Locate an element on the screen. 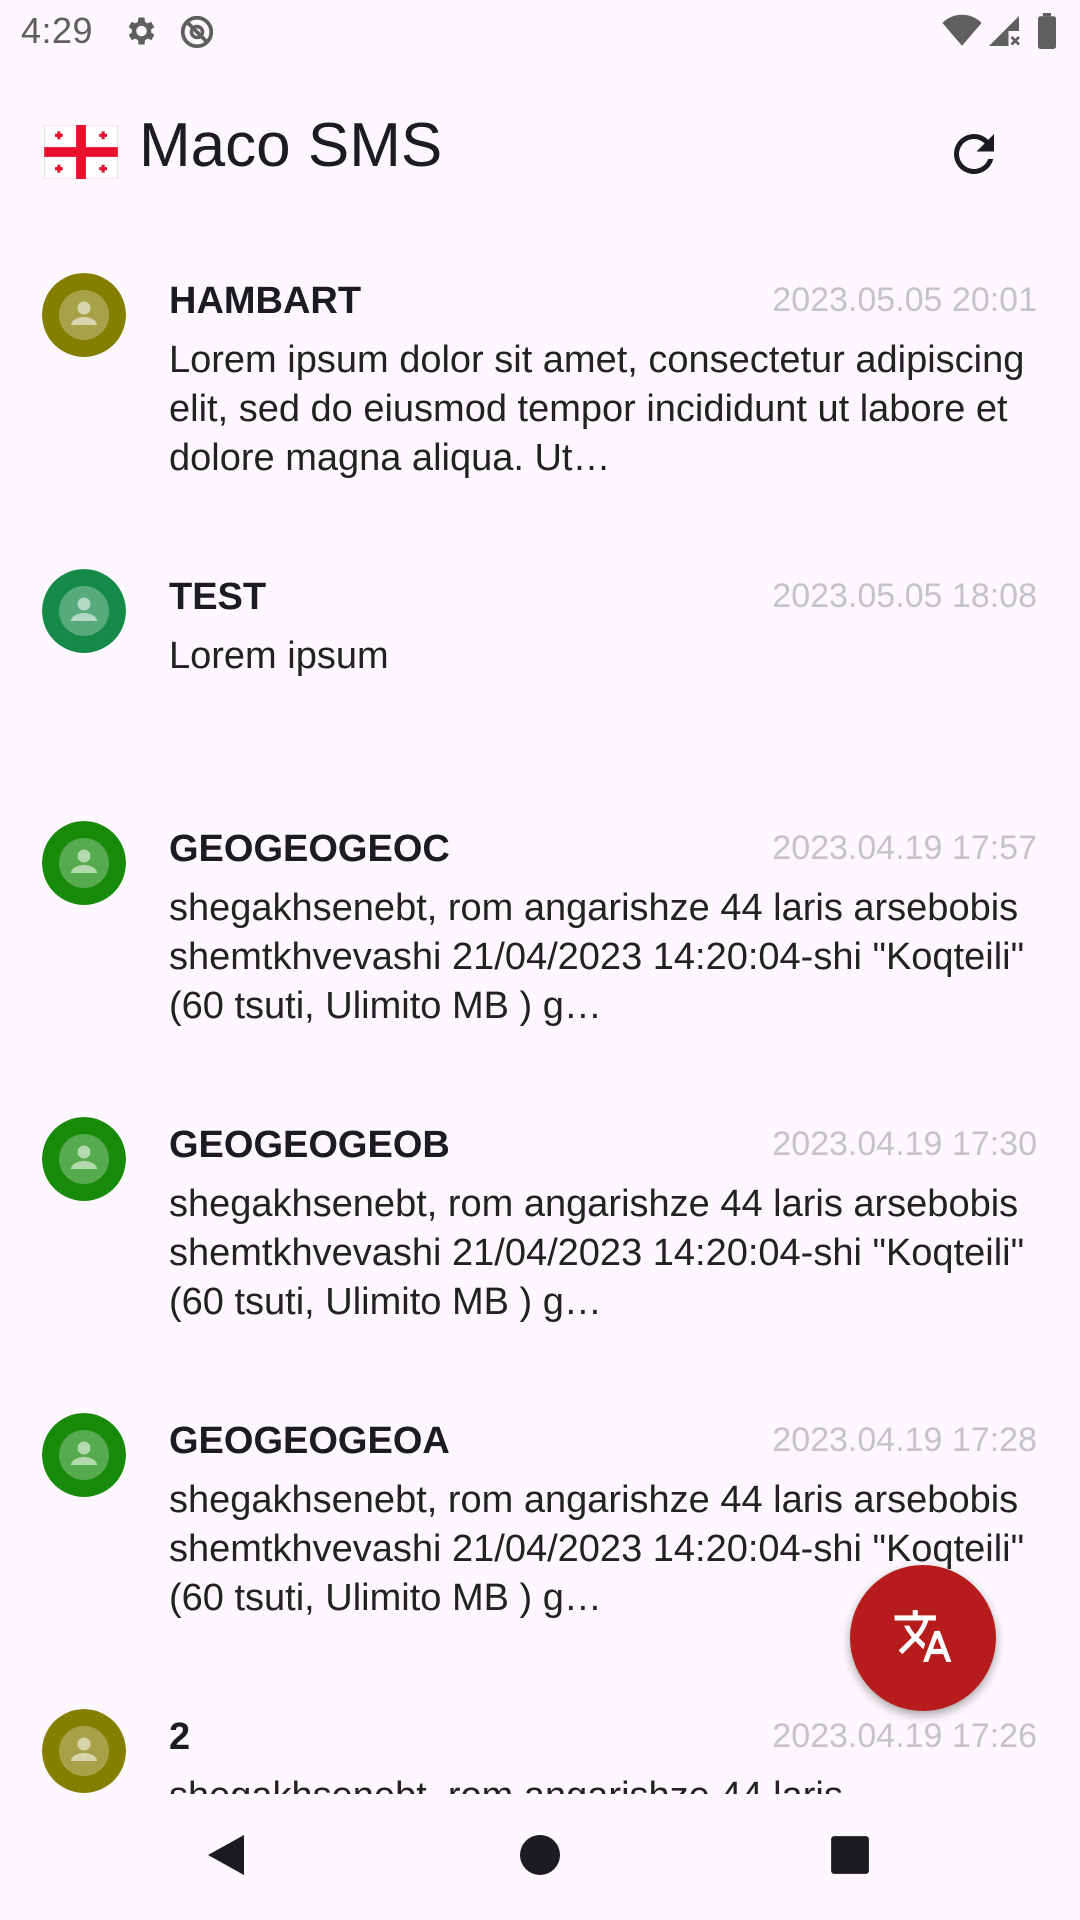 This screenshot has width=1080, height=1920. message-date: 2023.04.19 17:57 is located at coordinates (904, 848).